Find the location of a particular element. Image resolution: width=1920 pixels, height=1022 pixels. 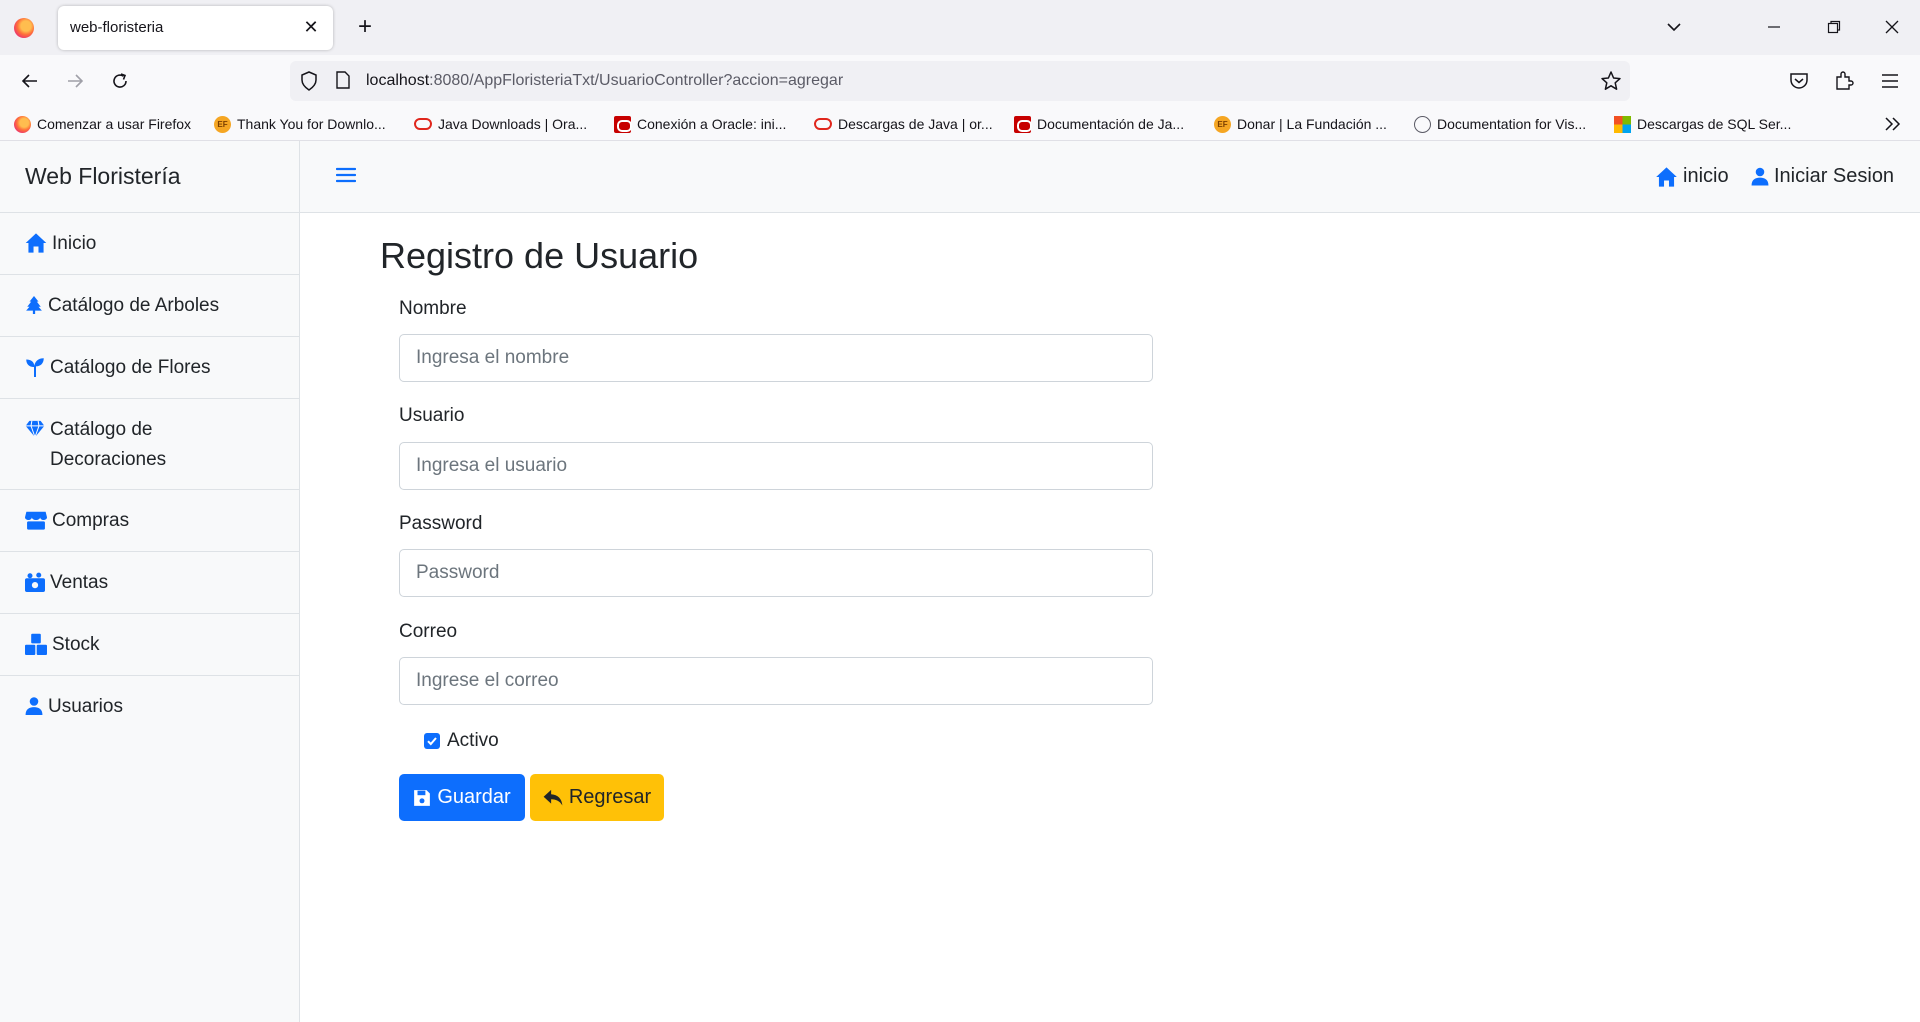

sidebar-item-usuarios: Usuarios is located at coordinates (149, 706).